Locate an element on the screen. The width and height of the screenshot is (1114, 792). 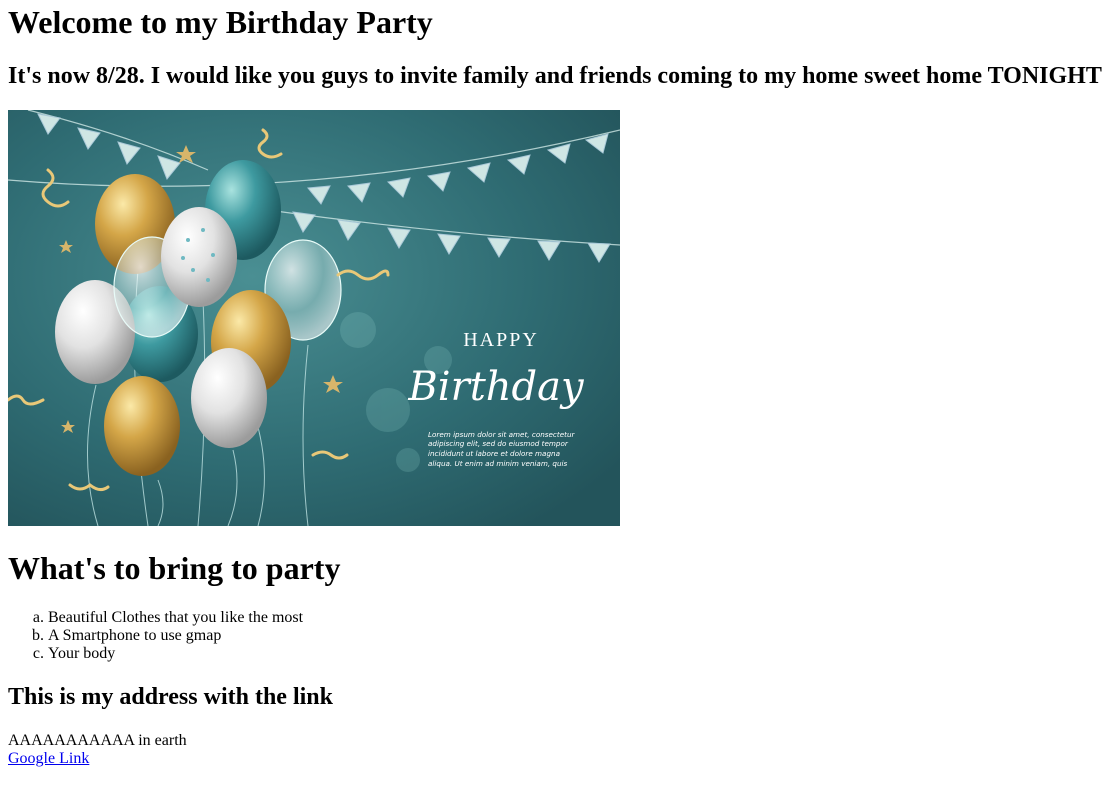
address-text: AAAAAAAAAAA in earth is located at coordinates (97, 740).